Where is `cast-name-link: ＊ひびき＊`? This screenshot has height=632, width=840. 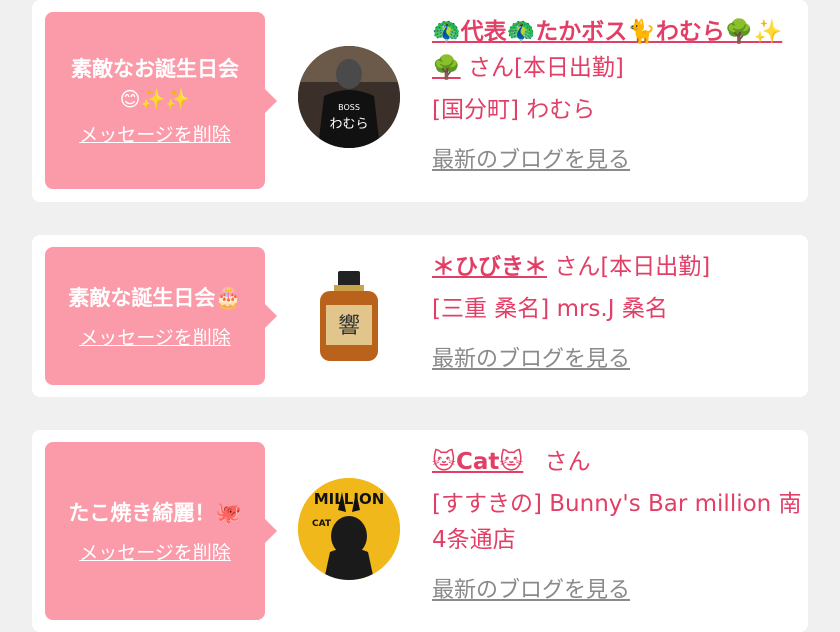
cast-name-link: ＊ひびき＊ is located at coordinates (489, 267).